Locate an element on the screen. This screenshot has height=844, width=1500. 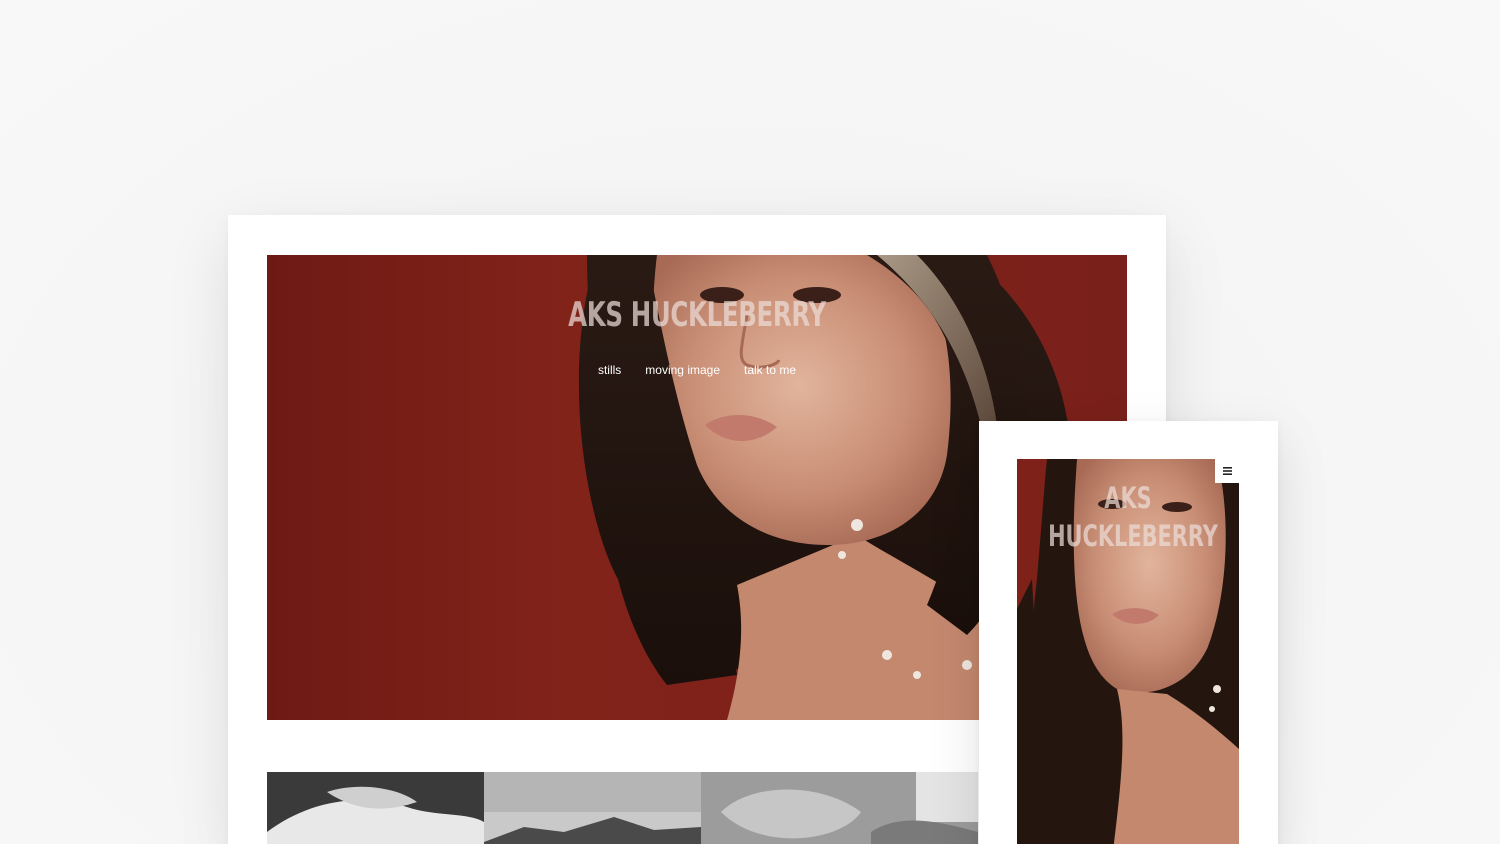
mobile-site-title-line2: HUCKLEBERRY is located at coordinates (1133, 536).